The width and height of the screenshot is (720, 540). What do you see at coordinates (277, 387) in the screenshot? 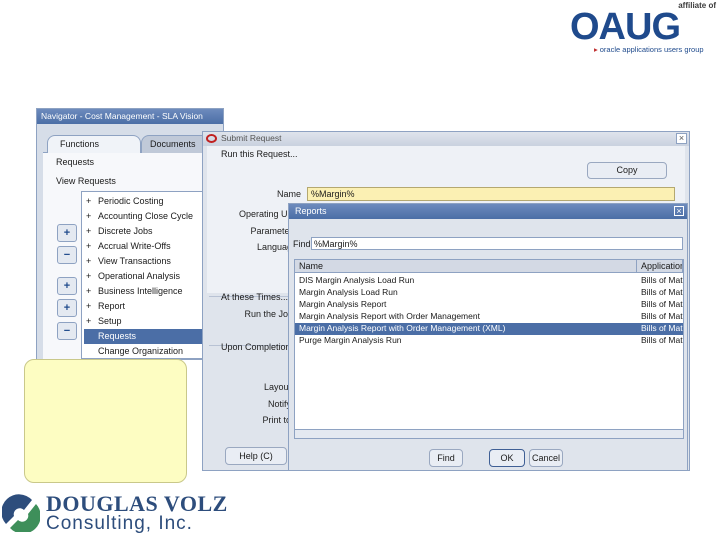
I see `layout-label: Layout` at bounding box center [277, 387].